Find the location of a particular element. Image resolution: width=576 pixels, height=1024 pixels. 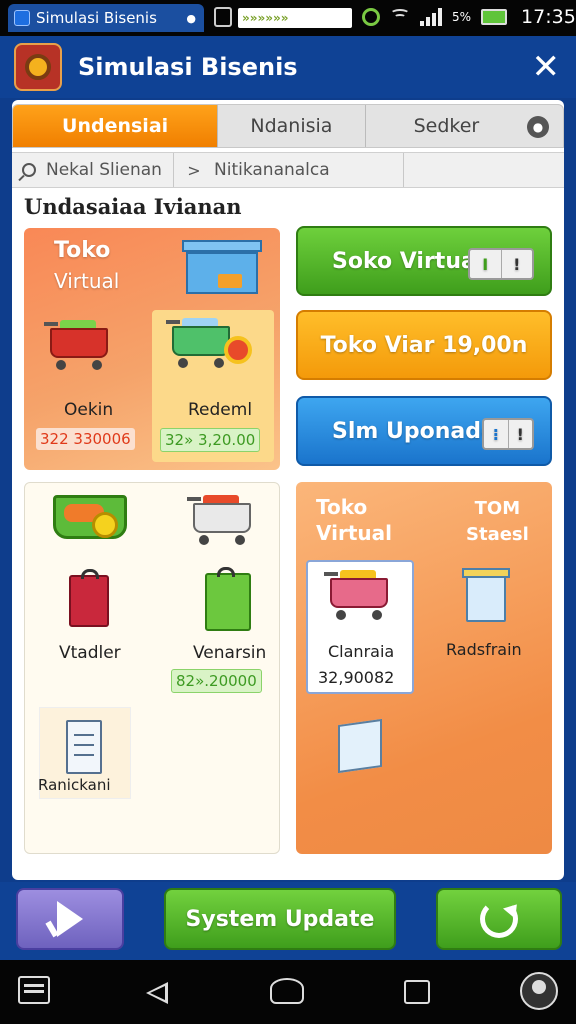

system-update-button: System Update is located at coordinates (280, 919).